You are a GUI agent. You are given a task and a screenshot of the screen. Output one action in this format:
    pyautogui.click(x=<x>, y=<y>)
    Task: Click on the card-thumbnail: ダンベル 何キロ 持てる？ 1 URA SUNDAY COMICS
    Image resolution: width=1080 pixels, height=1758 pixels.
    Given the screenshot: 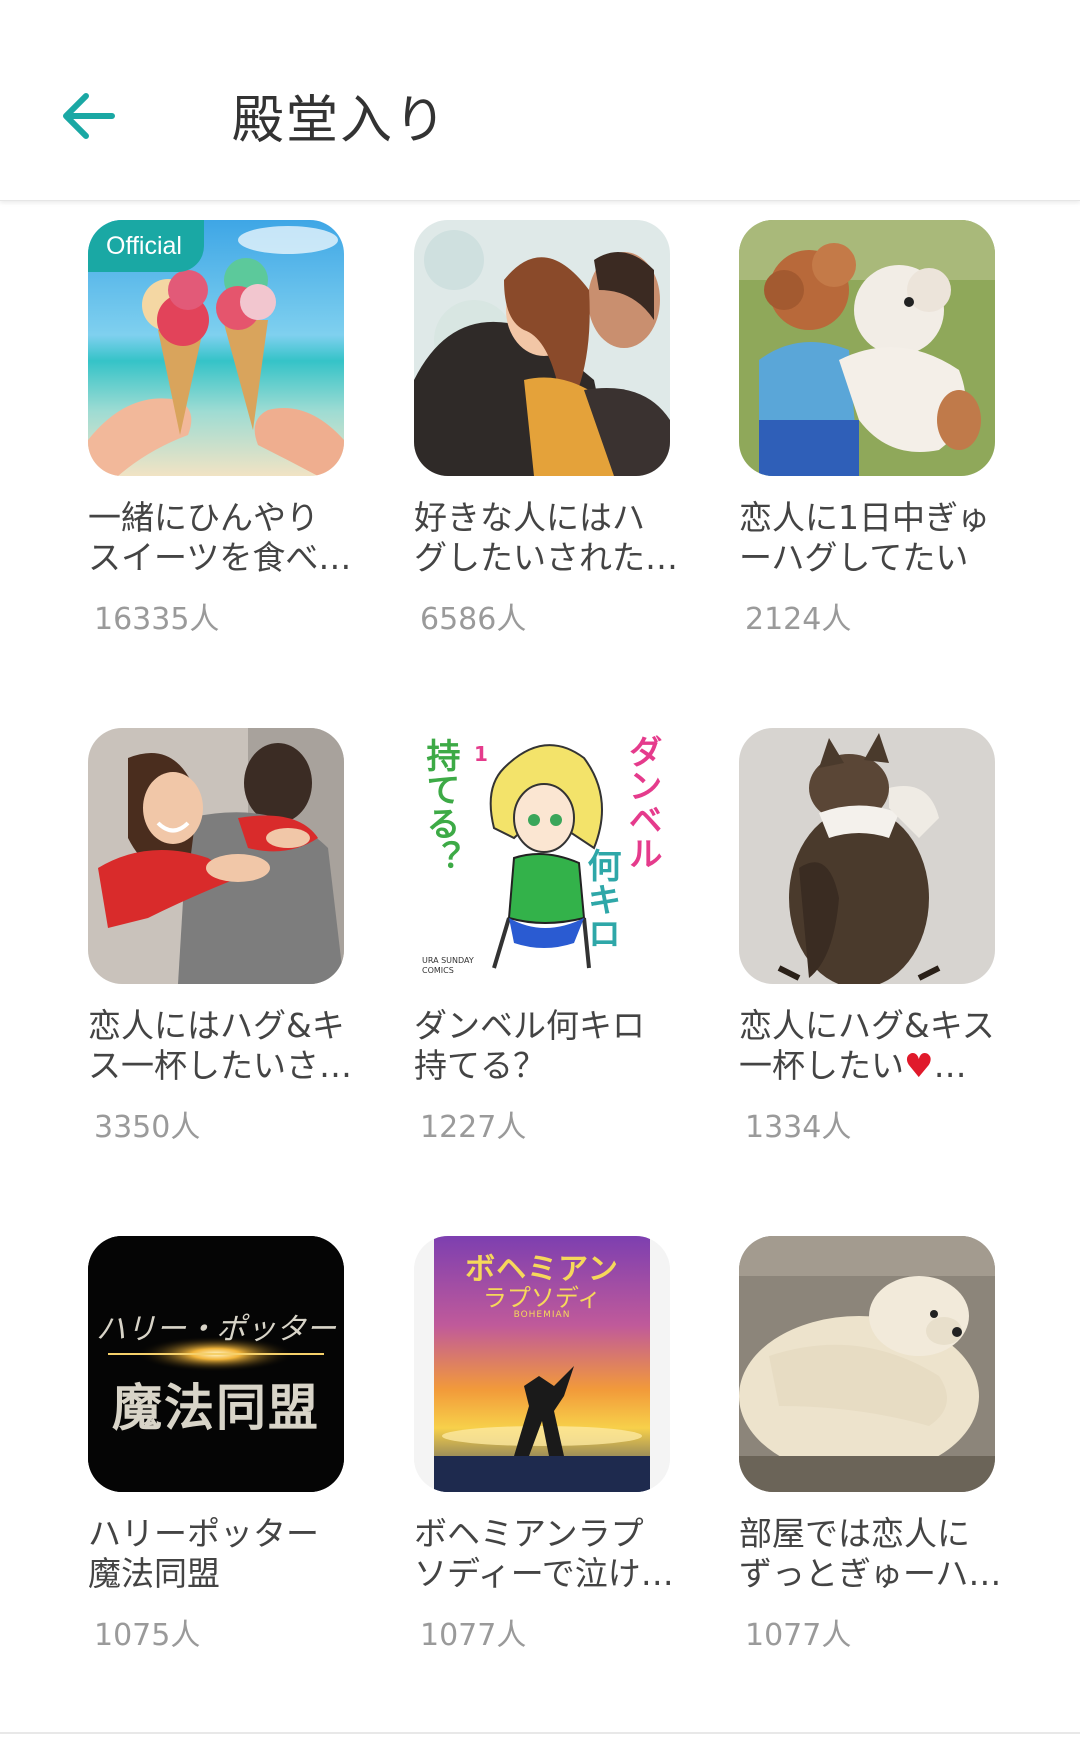 What is the action you would take?
    pyautogui.click(x=542, y=856)
    